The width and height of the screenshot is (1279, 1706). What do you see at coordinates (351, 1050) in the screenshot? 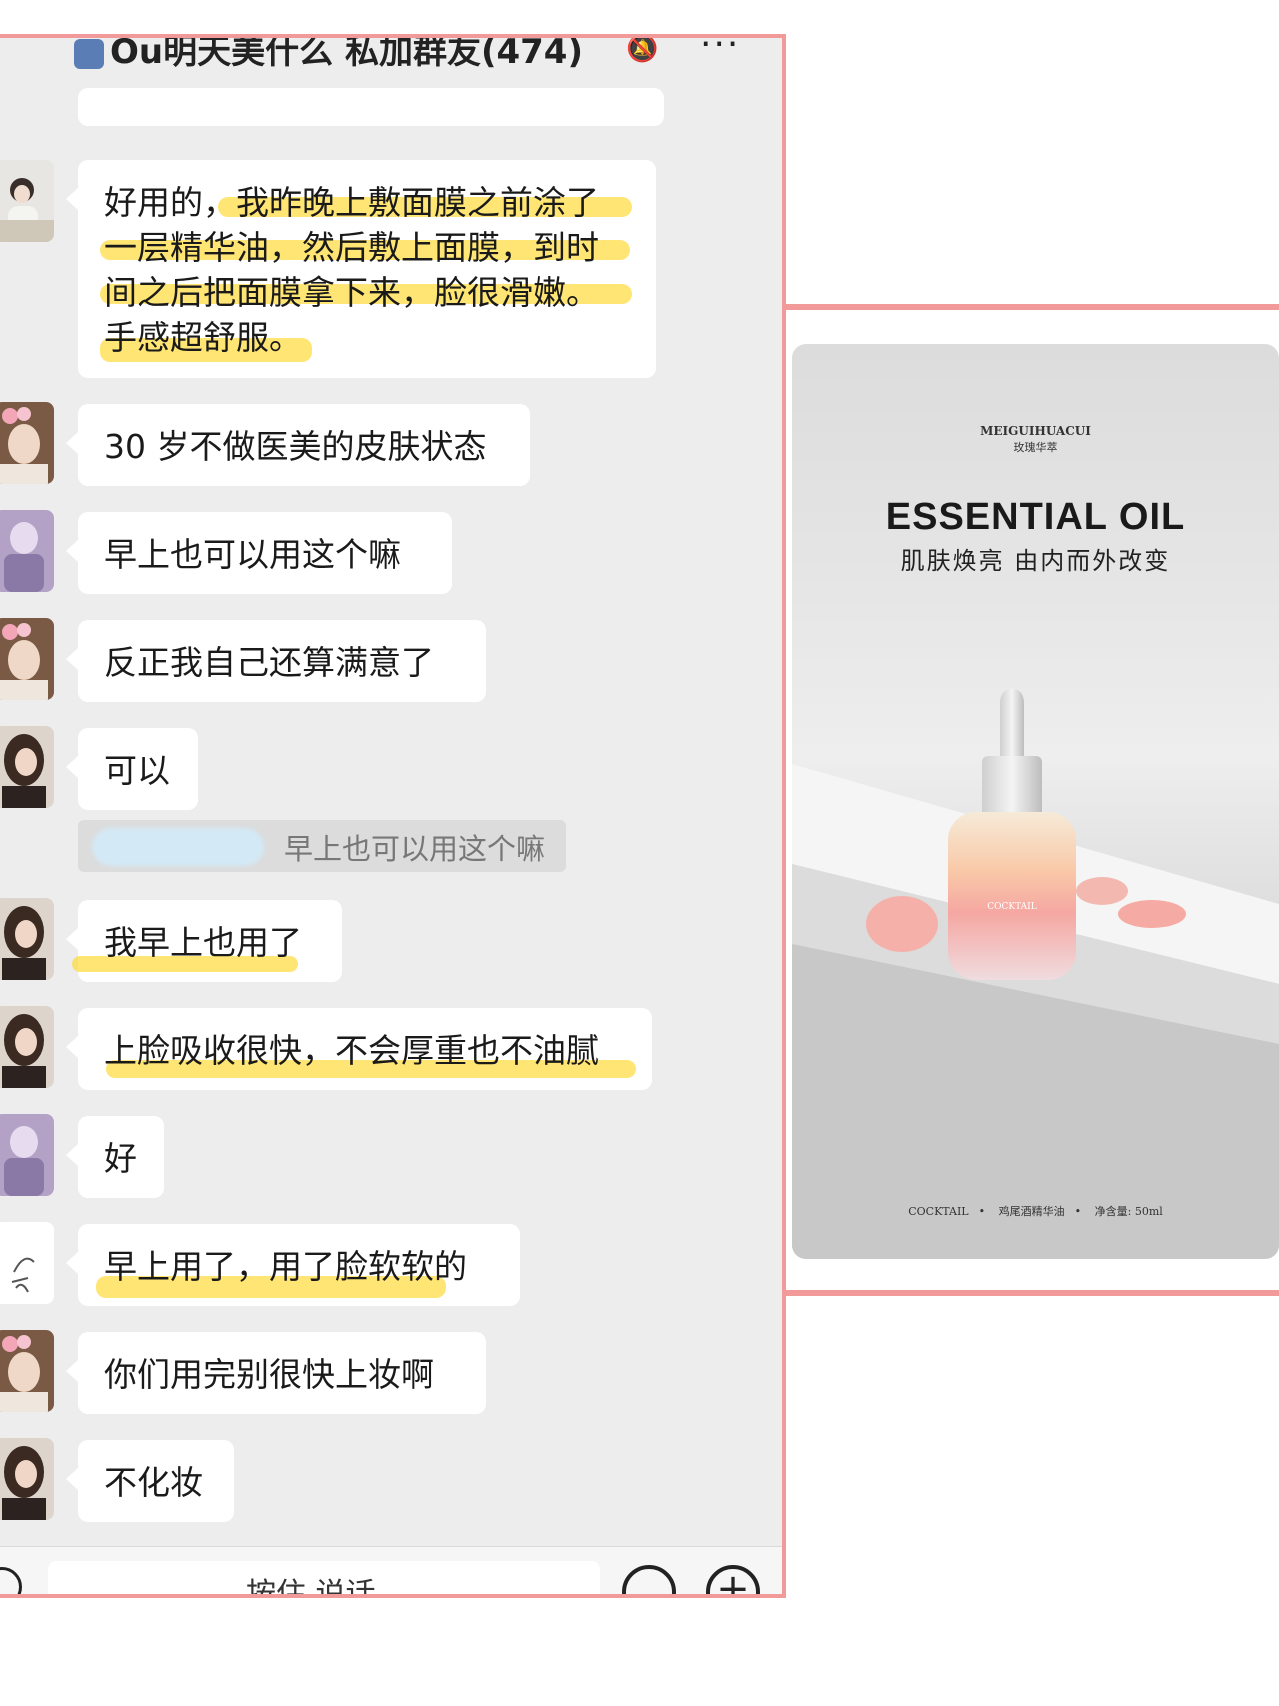
I see `message-text: 上脸吸收很快，不会厚重也不油腻` at bounding box center [351, 1050].